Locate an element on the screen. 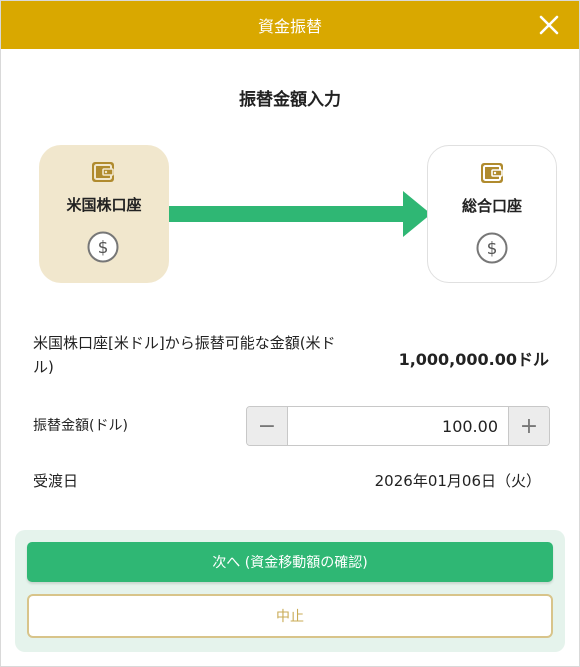 The height and width of the screenshot is (667, 580). minus-icon: − is located at coordinates (267, 426).